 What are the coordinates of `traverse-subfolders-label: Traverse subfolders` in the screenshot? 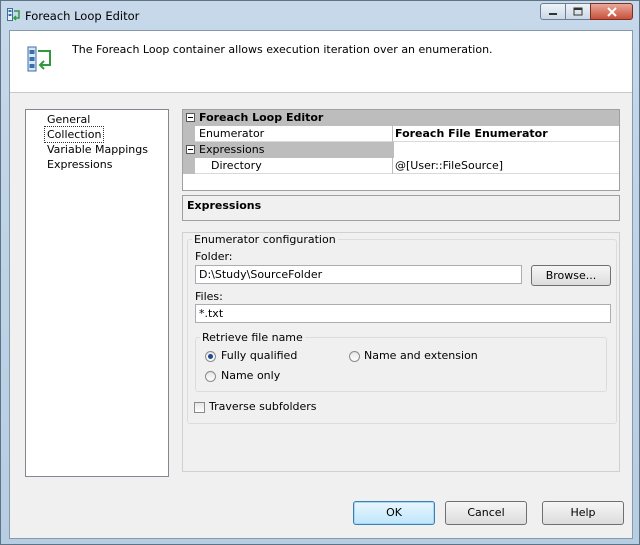 It's located at (263, 406).